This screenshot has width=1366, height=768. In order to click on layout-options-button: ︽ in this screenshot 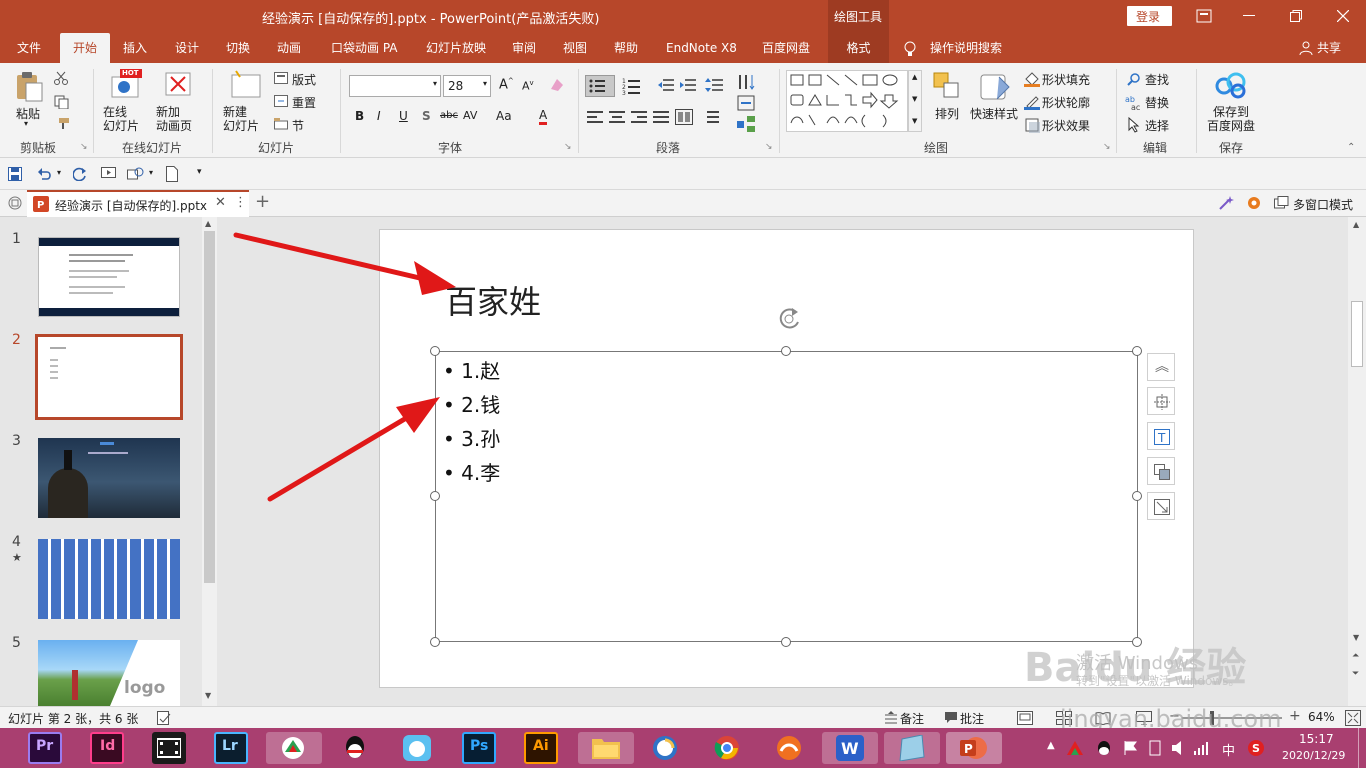, I will do `click(1161, 367)`.